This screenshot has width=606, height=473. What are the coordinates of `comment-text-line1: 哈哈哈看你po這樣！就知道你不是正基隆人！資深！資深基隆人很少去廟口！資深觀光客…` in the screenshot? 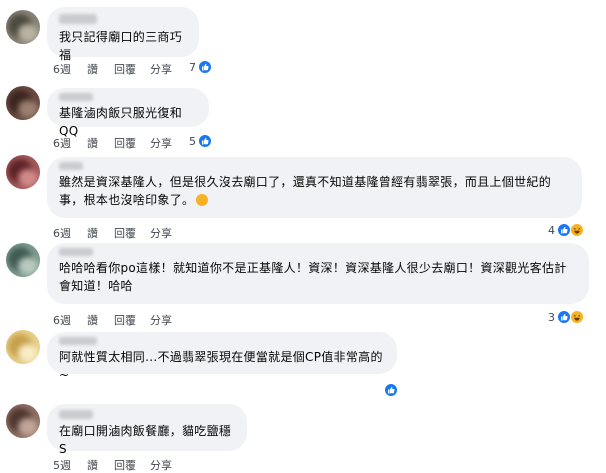 It's located at (313, 268).